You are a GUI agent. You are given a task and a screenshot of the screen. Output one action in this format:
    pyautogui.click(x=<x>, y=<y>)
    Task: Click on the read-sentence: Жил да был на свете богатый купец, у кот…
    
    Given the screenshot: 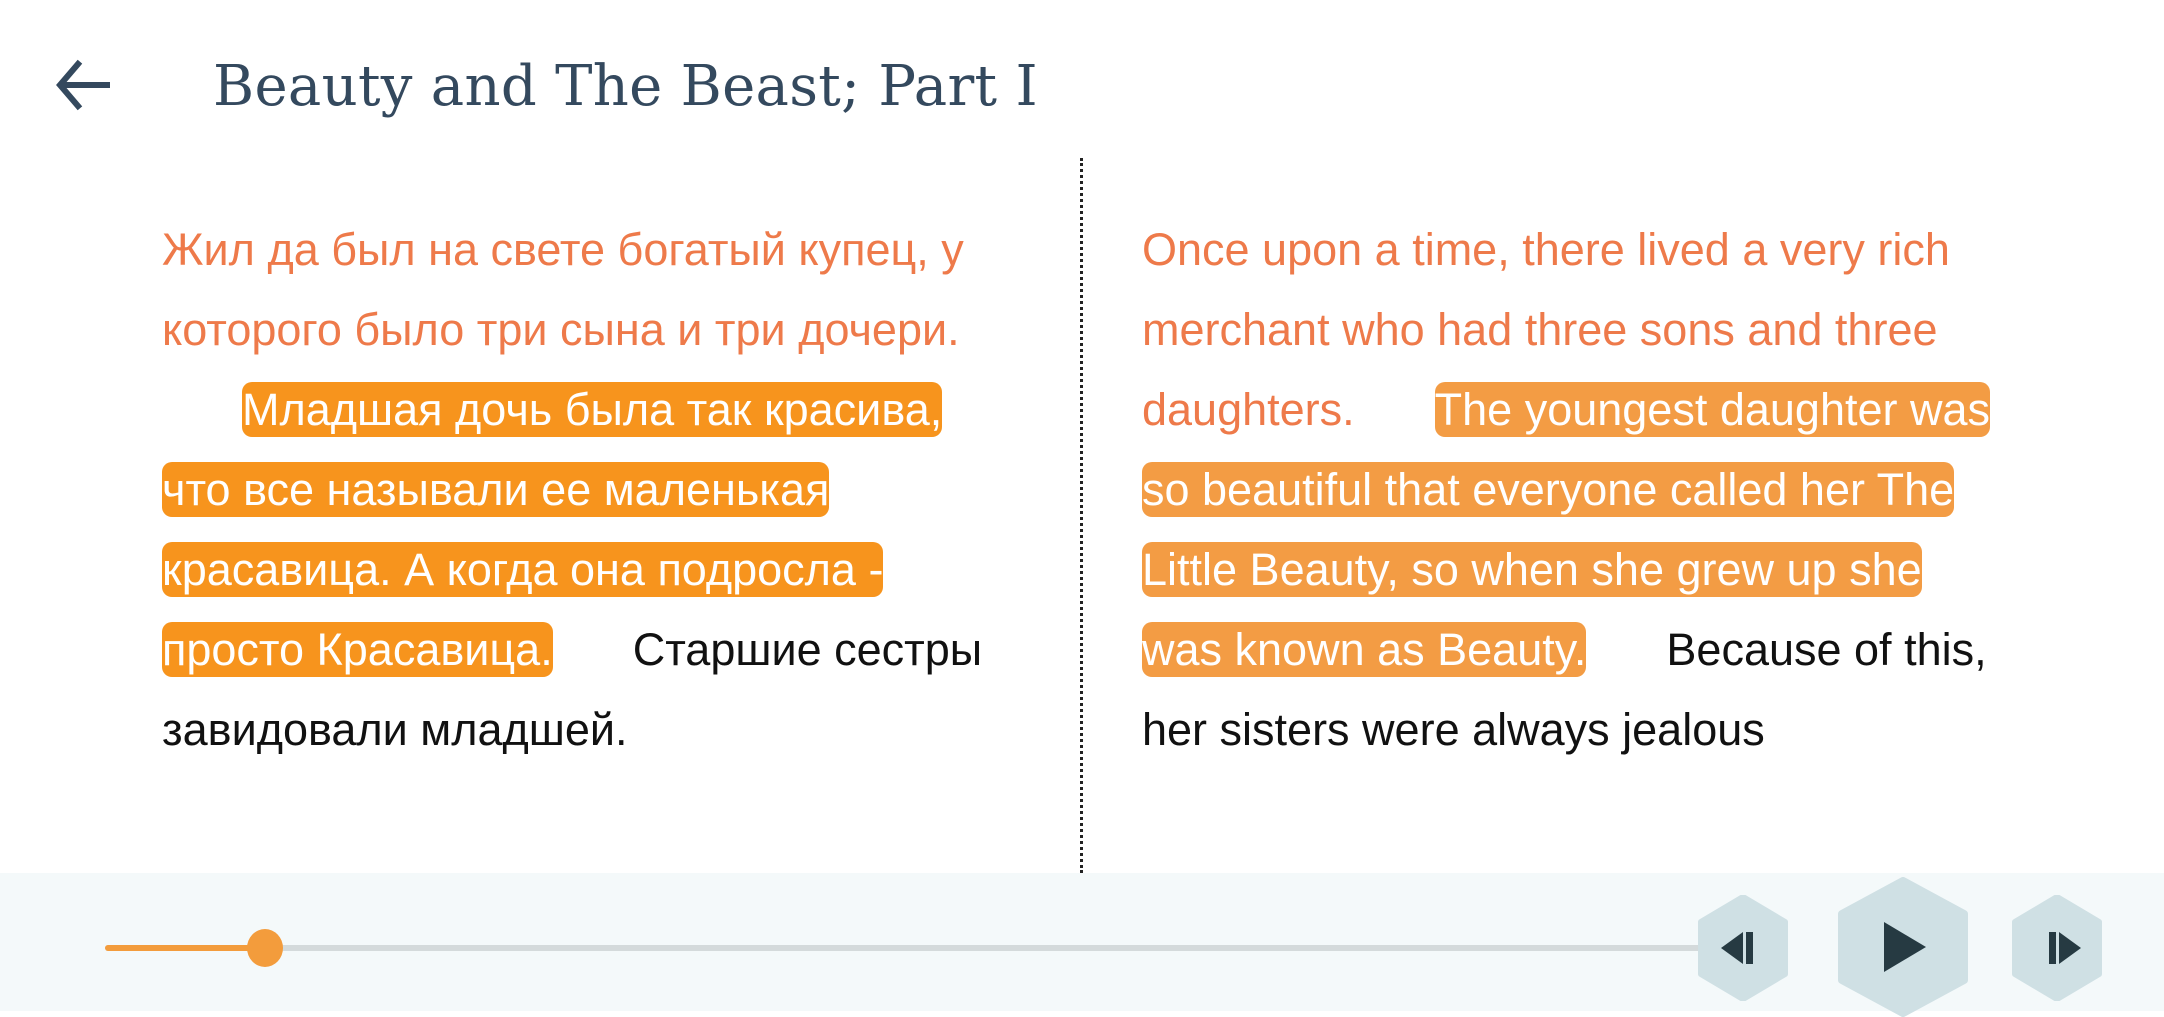 What is the action you would take?
    pyautogui.click(x=563, y=289)
    